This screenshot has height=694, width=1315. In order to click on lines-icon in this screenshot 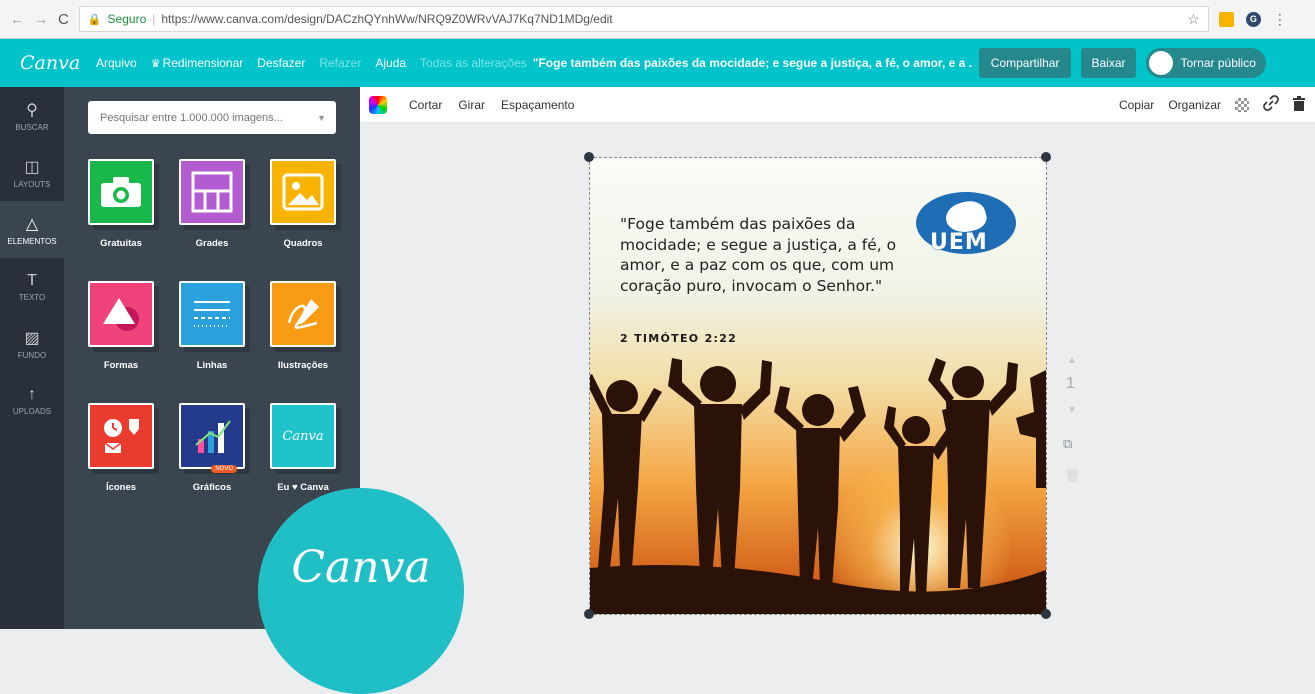, I will do `click(212, 314)`.